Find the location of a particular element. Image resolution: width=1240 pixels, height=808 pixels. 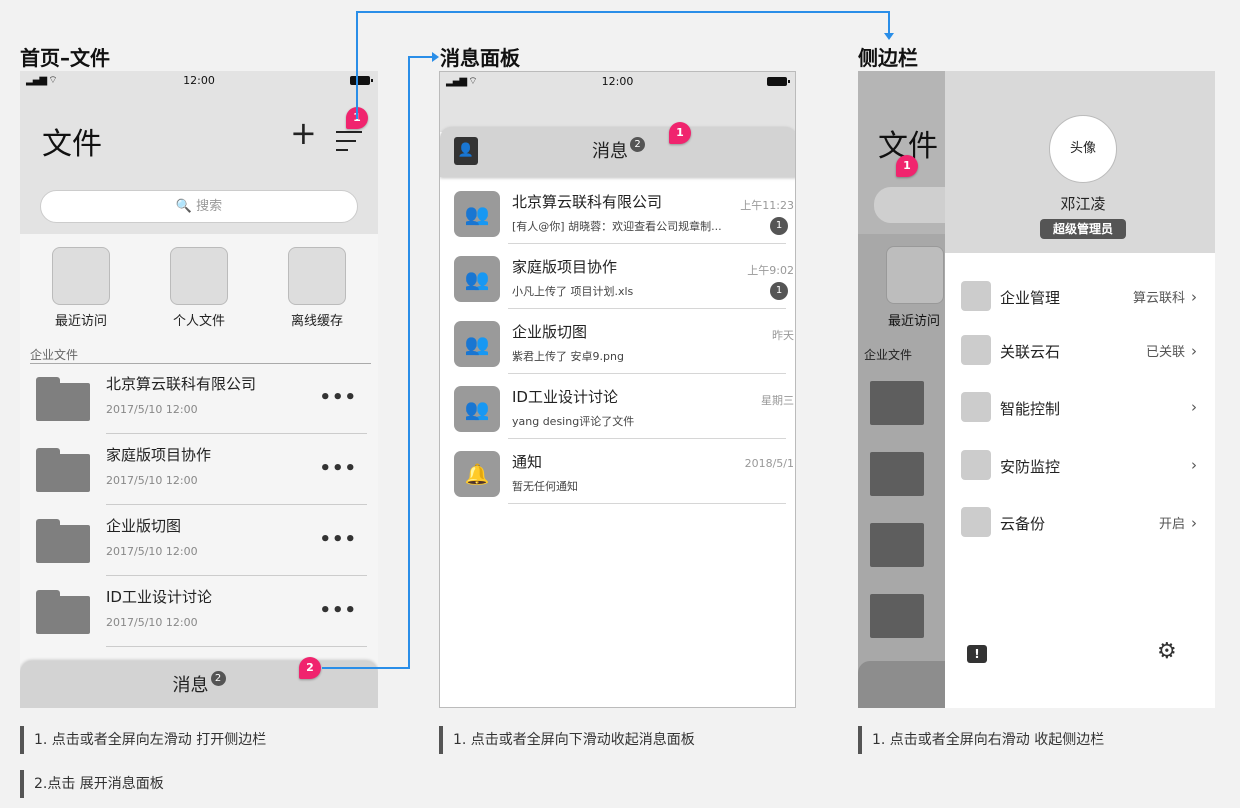

note-sidebar-1: 1. 点击或者全屏向右滑动 收起侧边栏 is located at coordinates (981, 740).